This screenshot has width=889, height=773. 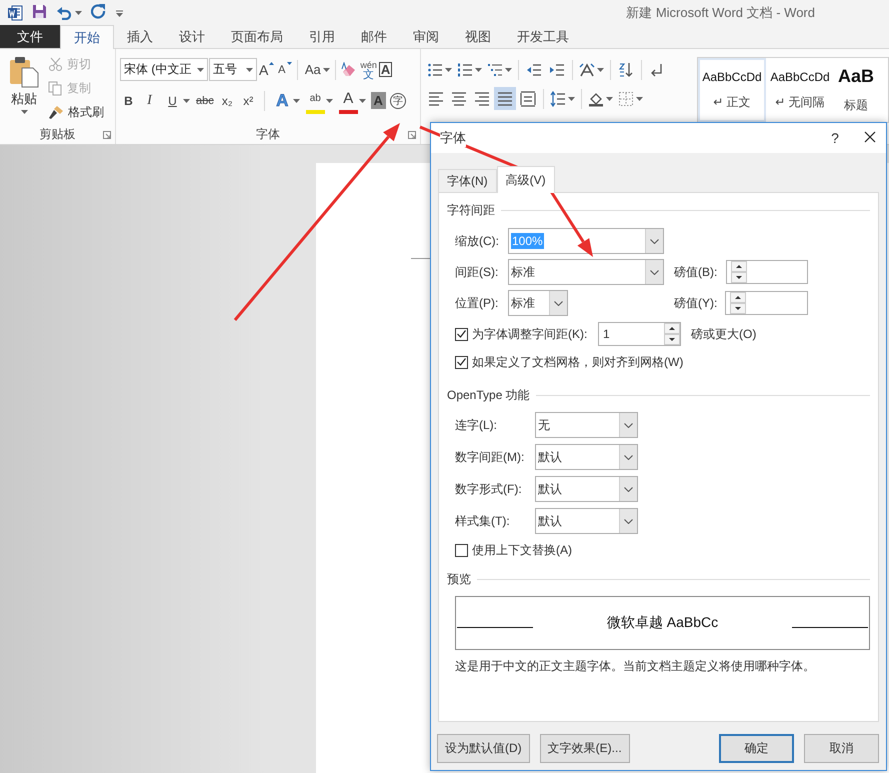 What do you see at coordinates (257, 36) in the screenshot?
I see `ribbon-tab: 页面布局` at bounding box center [257, 36].